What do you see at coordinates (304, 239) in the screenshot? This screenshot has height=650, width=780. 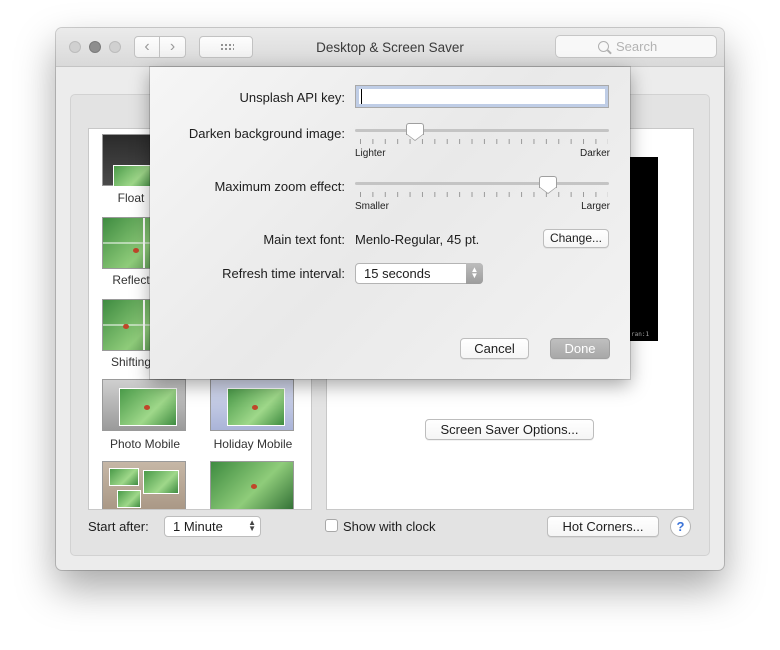 I see `font-label: Main text font:` at bounding box center [304, 239].